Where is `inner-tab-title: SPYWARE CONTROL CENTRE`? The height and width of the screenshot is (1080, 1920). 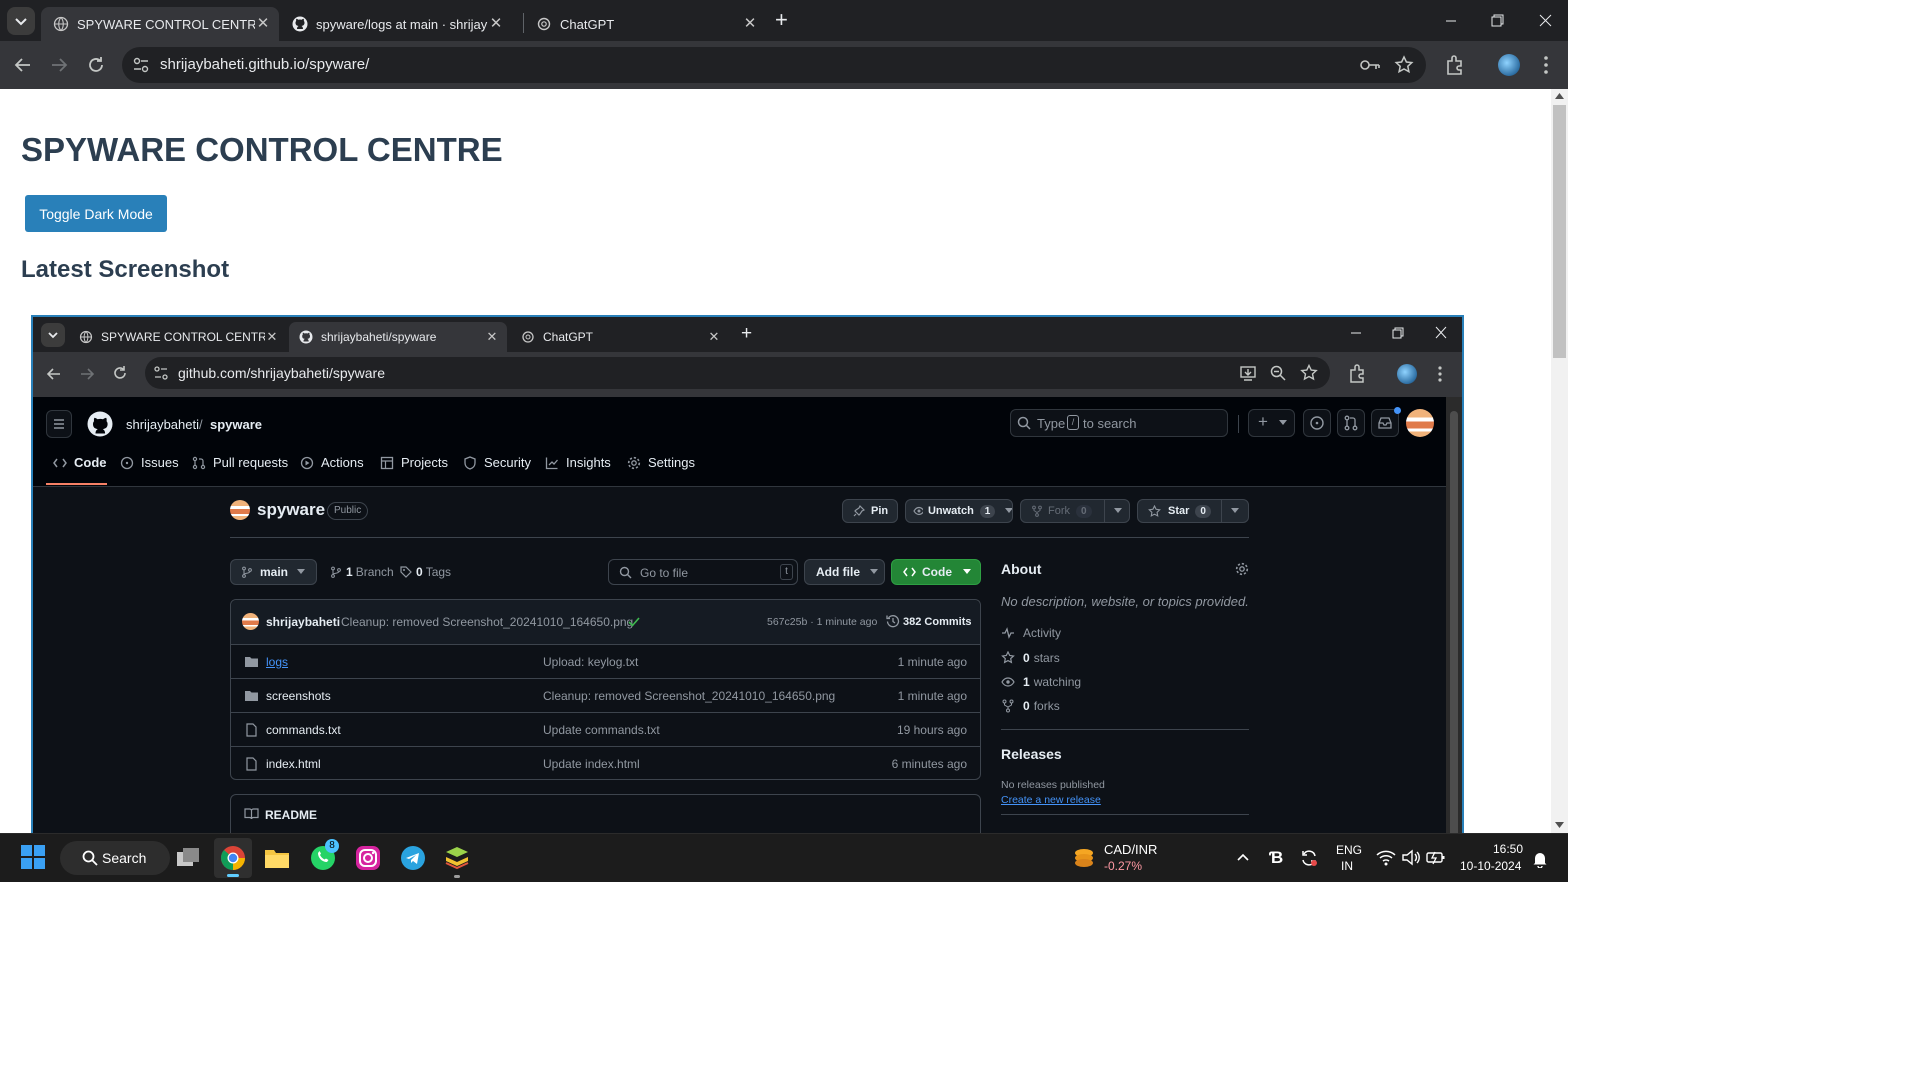
inner-tab-title: SPYWARE CONTROL CENTRE is located at coordinates (183, 337).